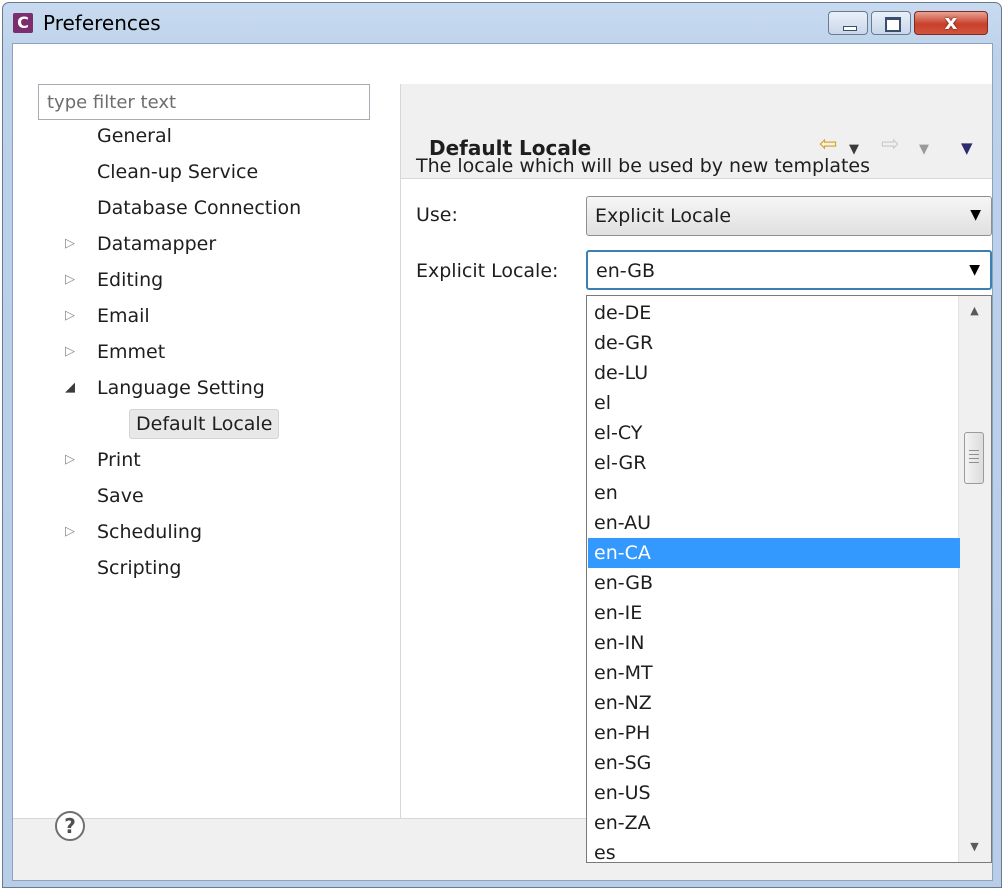 Image resolution: width=1006 pixels, height=892 pixels. I want to click on tree-item: ▷ Emmet, so click(202, 352).